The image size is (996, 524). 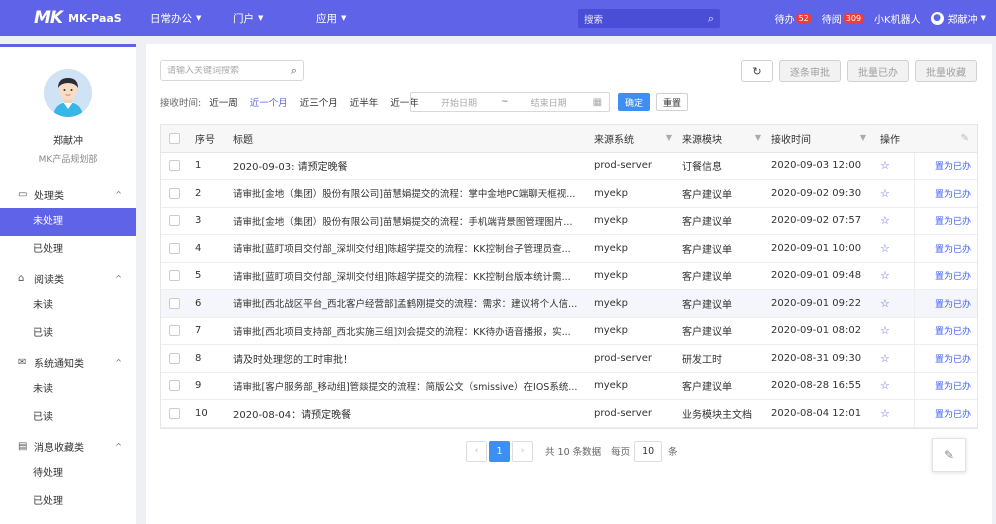 I want to click on sidebar-item-processed: 已处理, so click(x=68, y=250).